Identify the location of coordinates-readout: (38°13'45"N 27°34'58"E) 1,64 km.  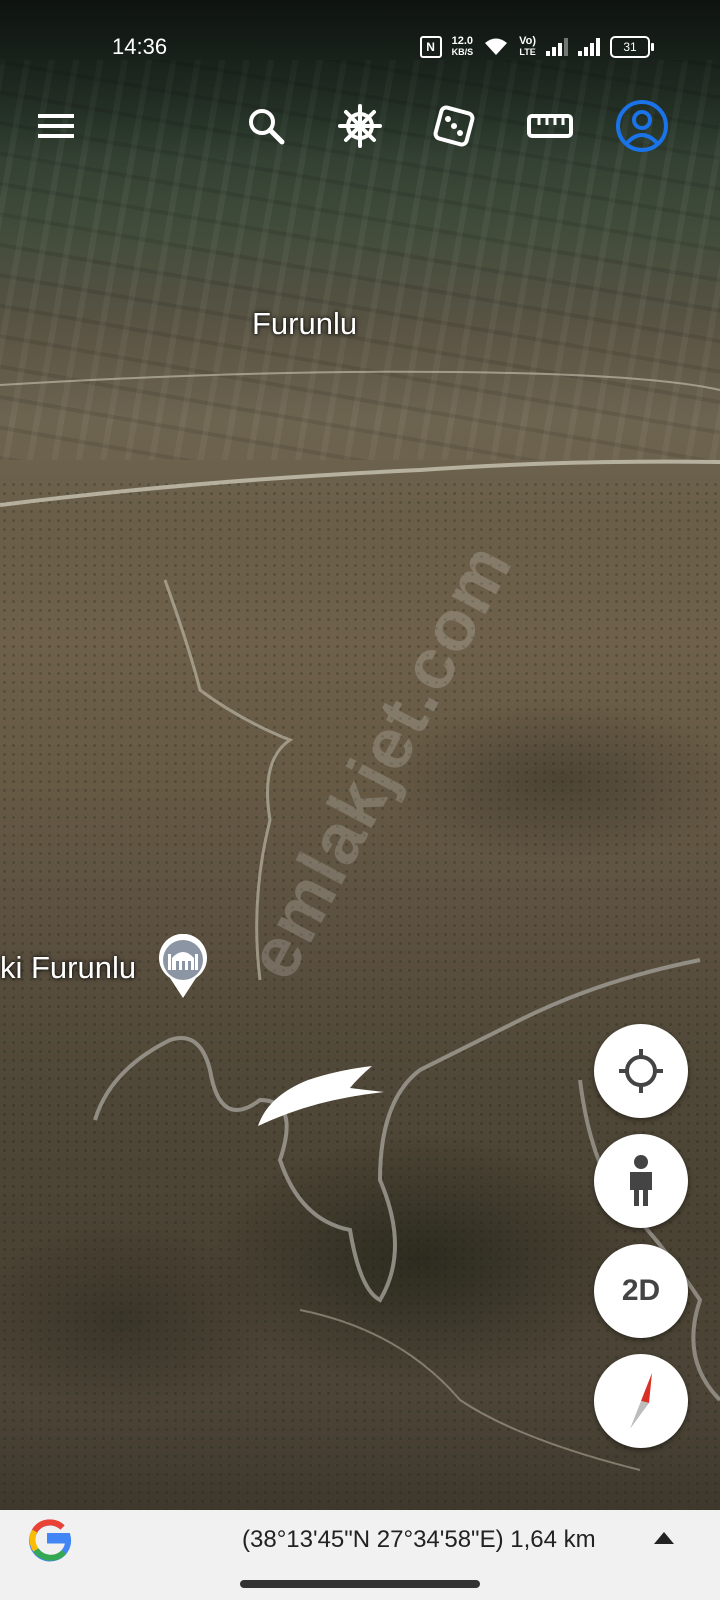
(419, 1540).